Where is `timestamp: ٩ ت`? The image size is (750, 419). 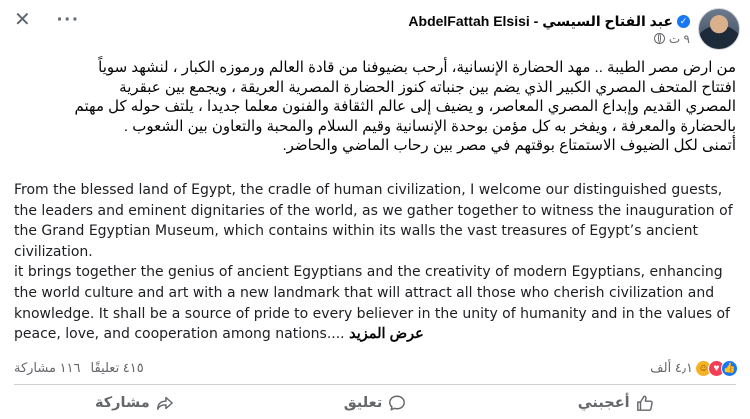 timestamp: ٩ ت is located at coordinates (679, 39).